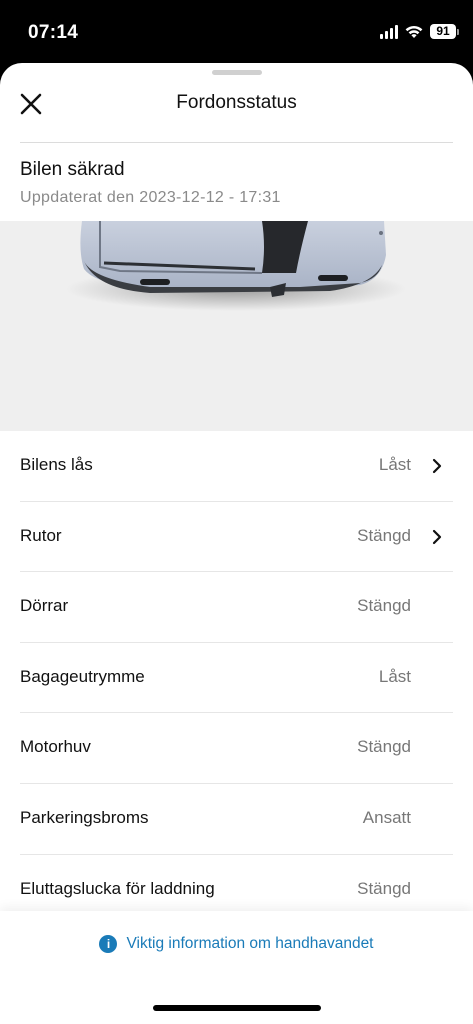 The image size is (473, 1024). Describe the element at coordinates (414, 31) in the screenshot. I see `wifi-icon` at that location.